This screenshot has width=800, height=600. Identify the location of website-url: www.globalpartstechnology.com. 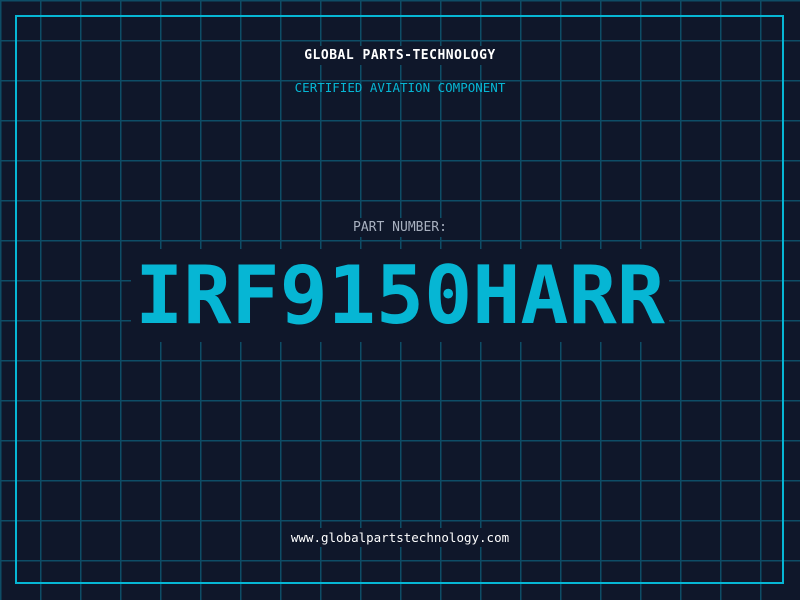
(400, 537).